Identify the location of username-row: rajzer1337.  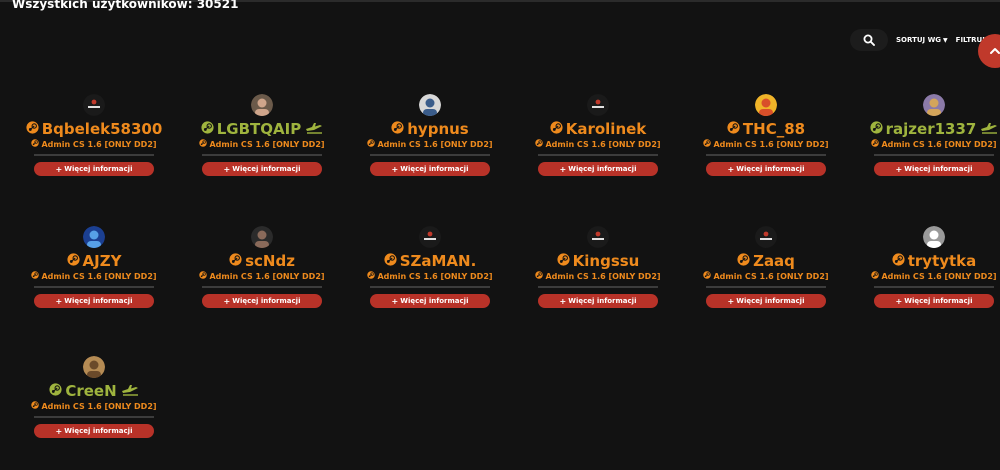
(934, 129).